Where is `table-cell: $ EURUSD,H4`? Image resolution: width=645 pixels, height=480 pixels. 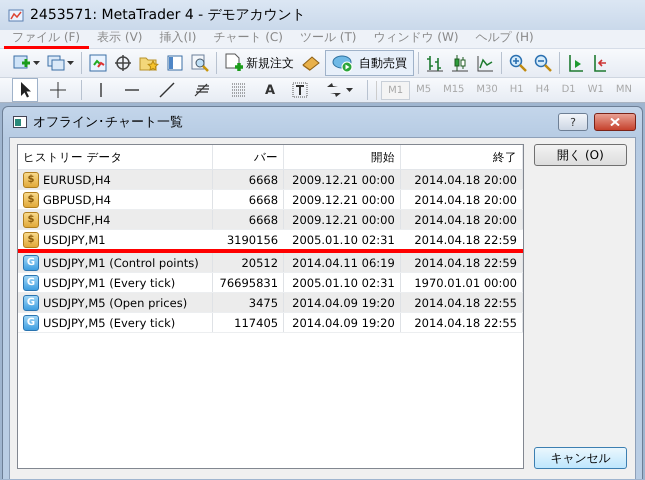
table-cell: $ EURUSD,H4 is located at coordinates (115, 180).